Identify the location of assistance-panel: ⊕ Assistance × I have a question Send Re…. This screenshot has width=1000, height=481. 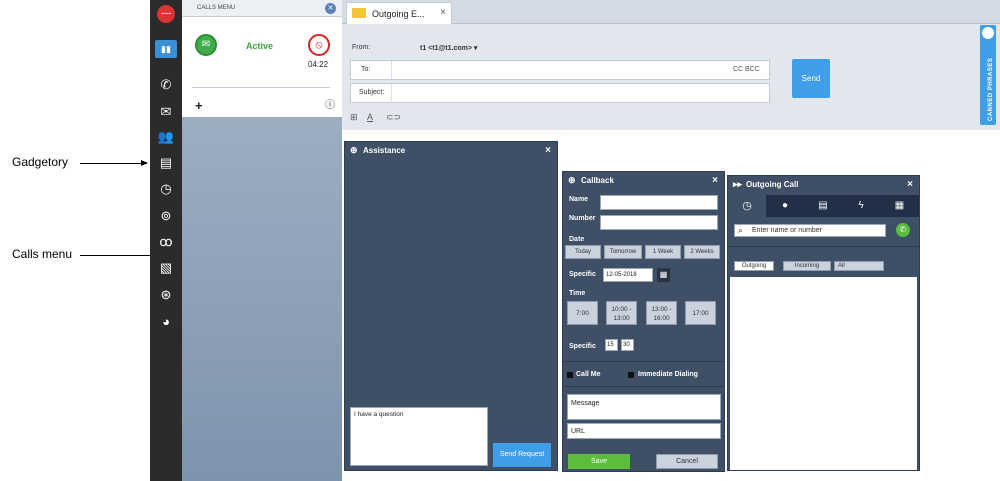
(451, 306).